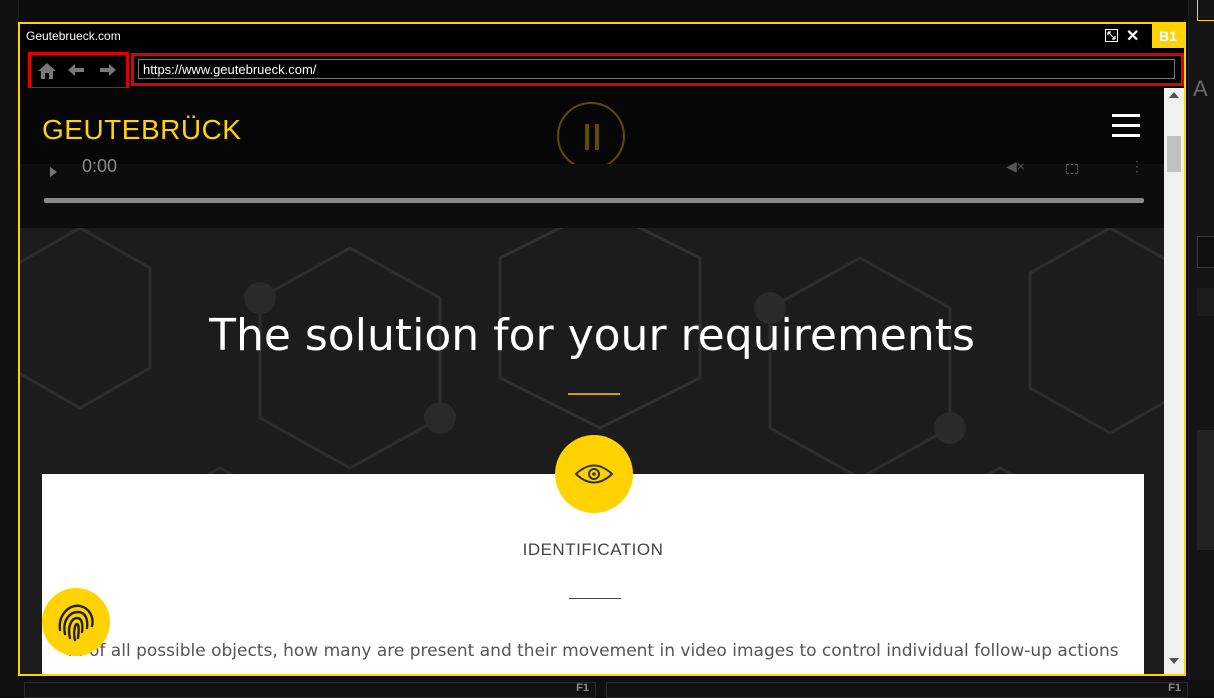  What do you see at coordinates (73, 36) in the screenshot?
I see `window-title: Geutebrueck.com` at bounding box center [73, 36].